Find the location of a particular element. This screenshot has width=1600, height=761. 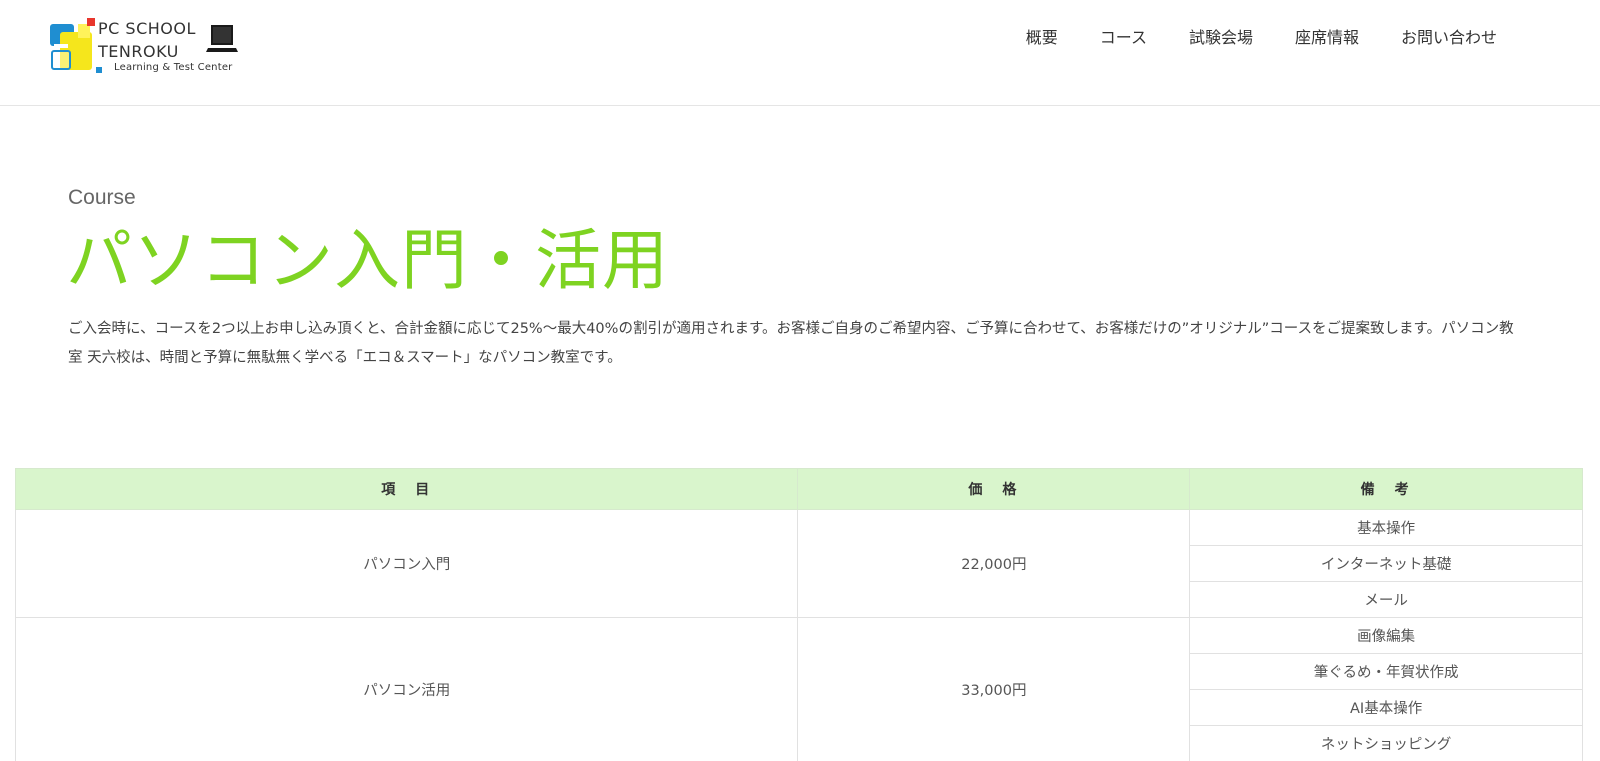

logo-text-line1: PC SCHOOL is located at coordinates (147, 28).